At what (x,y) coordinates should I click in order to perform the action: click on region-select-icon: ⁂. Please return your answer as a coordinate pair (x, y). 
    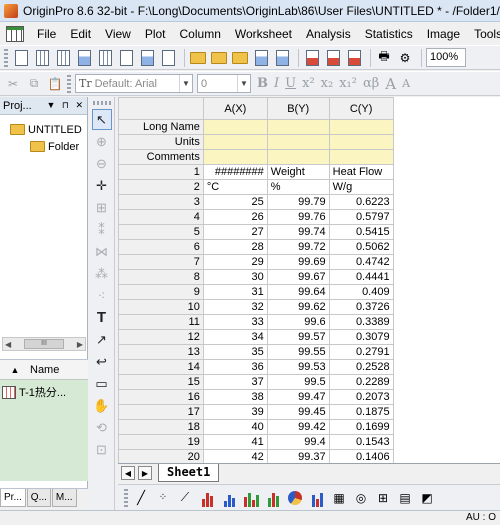
    Looking at the image, I should click on (102, 273).